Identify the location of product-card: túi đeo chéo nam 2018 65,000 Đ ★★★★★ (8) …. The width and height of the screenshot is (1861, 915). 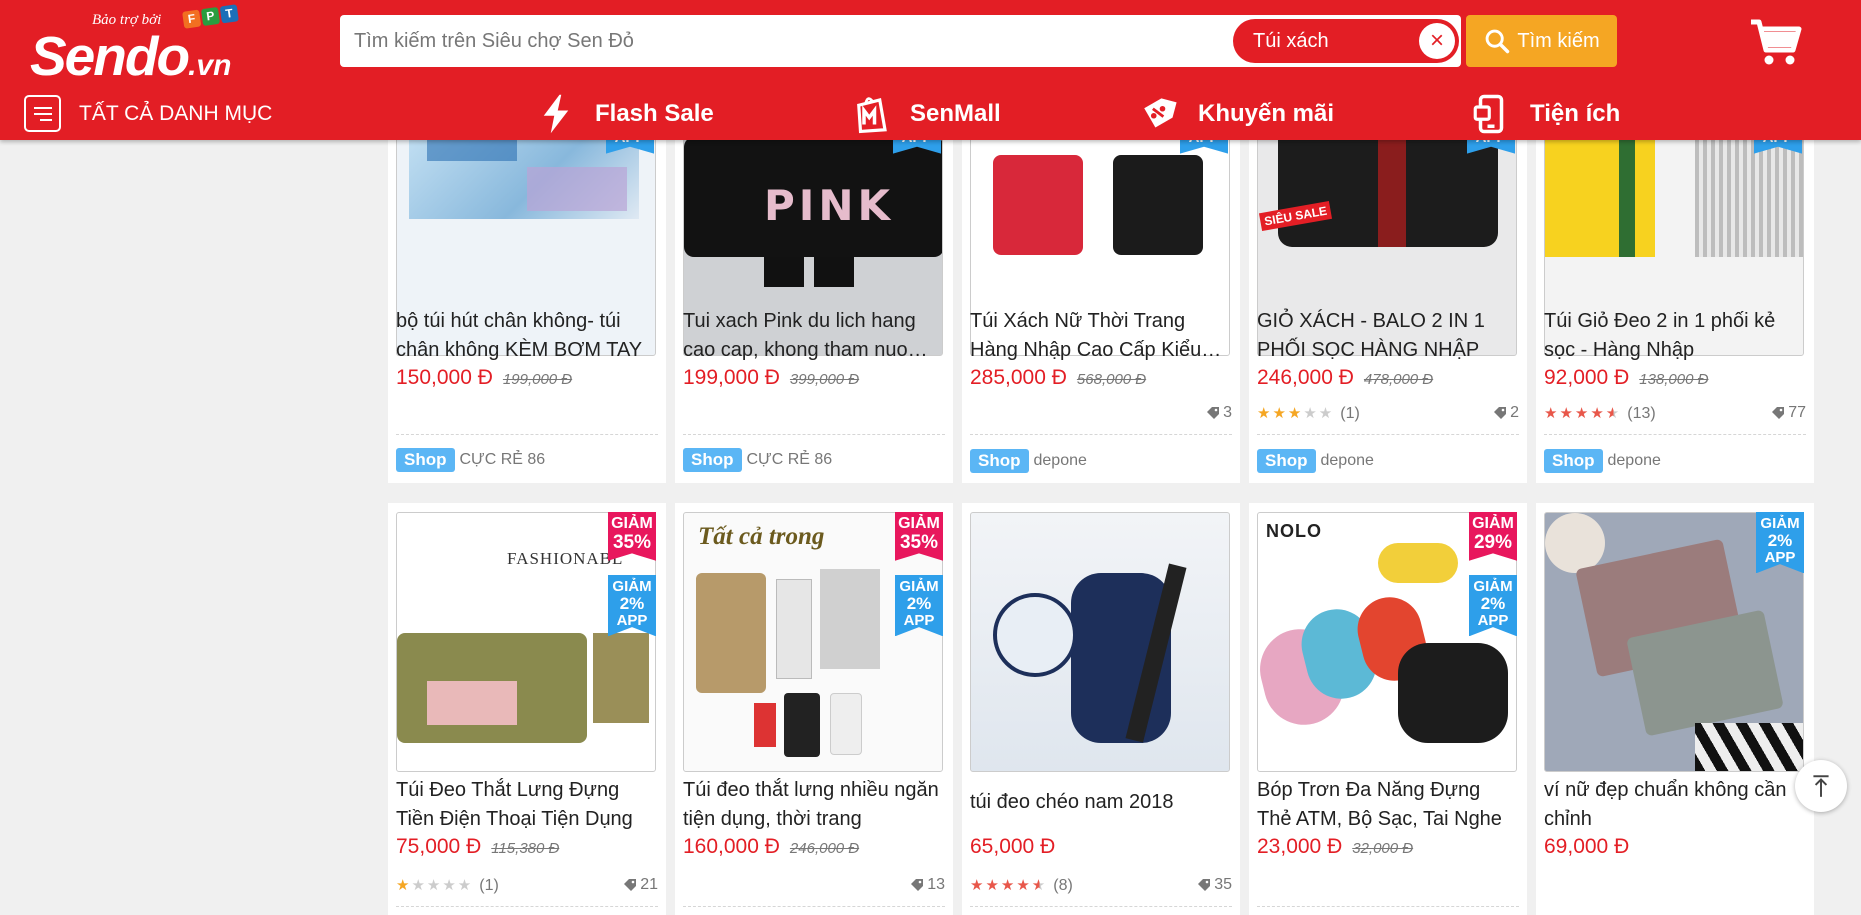
(1101, 709).